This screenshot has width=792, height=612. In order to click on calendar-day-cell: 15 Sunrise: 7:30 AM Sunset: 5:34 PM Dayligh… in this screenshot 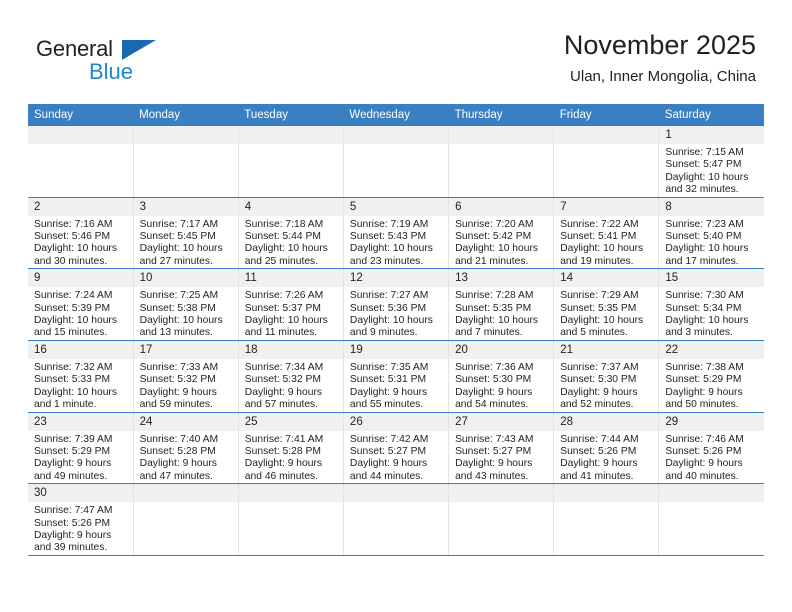, I will do `click(711, 304)`.